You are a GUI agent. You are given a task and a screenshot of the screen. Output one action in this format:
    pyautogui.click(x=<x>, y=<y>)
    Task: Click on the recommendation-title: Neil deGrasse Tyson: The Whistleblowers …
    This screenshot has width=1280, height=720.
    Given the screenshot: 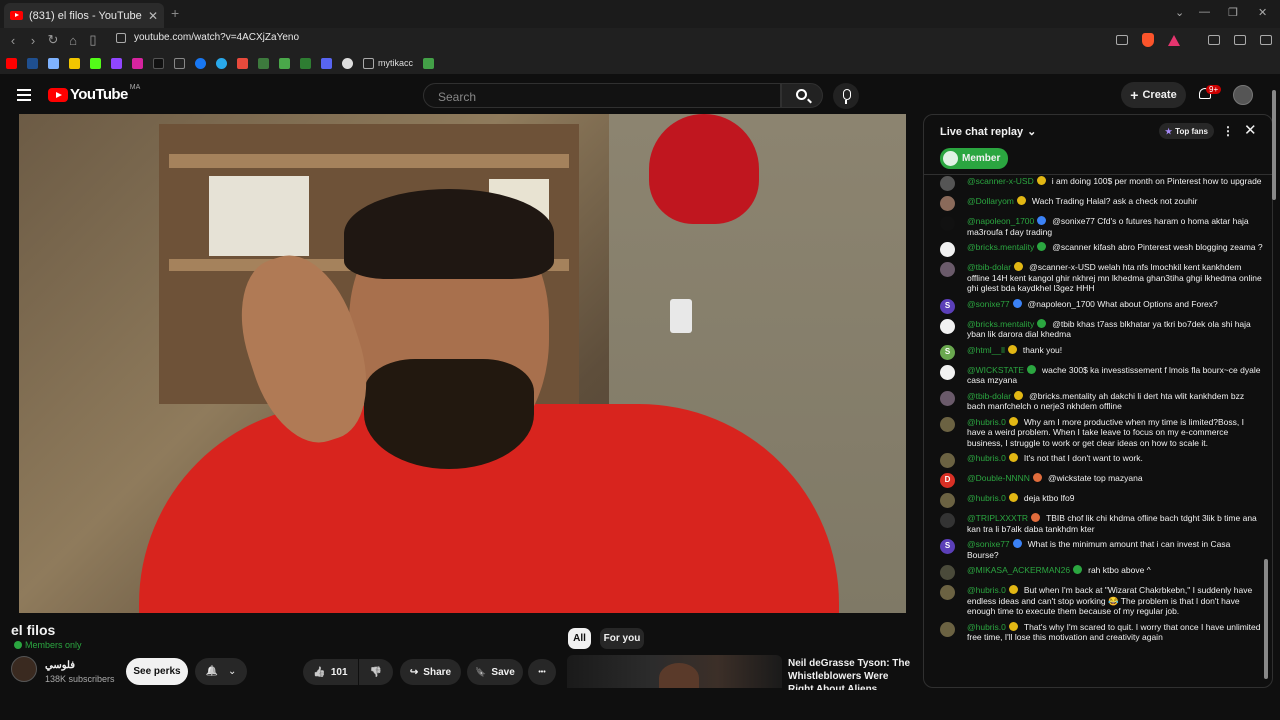 What is the action you would take?
    pyautogui.click(x=850, y=673)
    